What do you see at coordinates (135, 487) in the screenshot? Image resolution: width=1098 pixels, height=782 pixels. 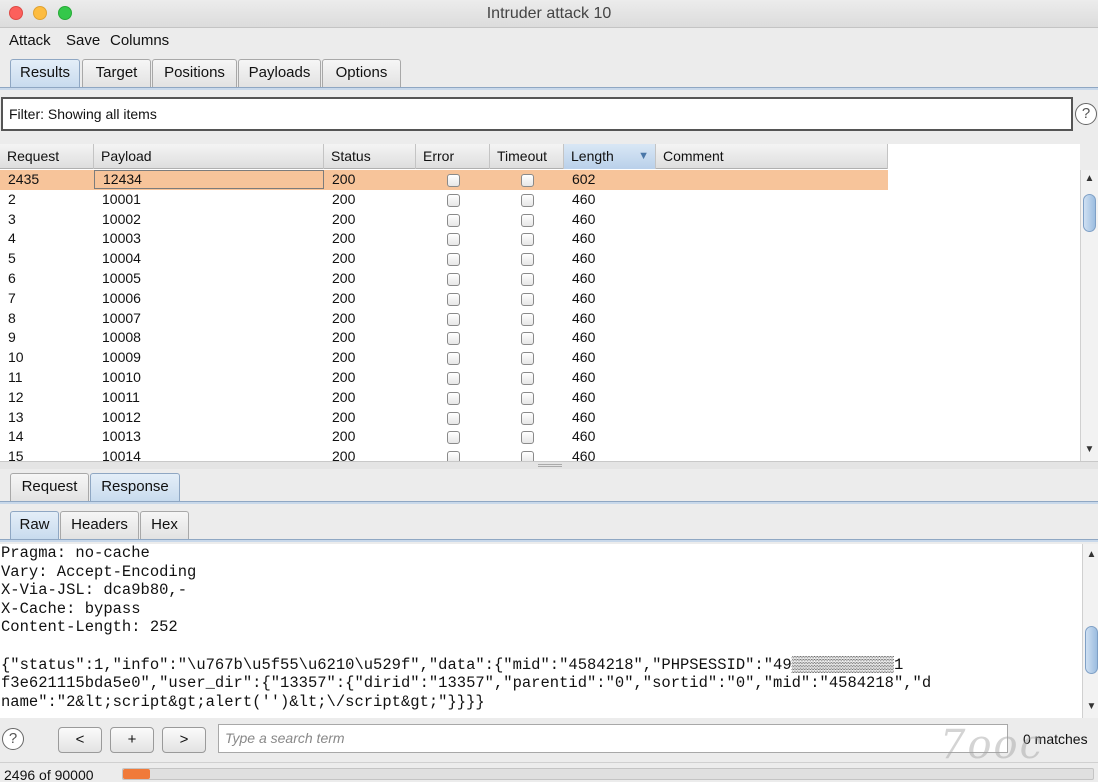 I see `tab-response: Response` at bounding box center [135, 487].